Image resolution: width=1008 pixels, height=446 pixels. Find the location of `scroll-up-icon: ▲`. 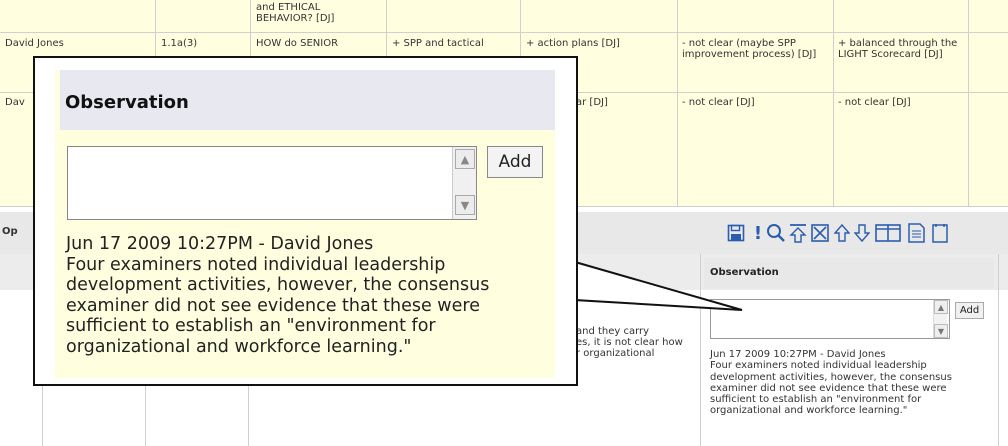

scroll-up-icon: ▲ is located at coordinates (465, 159).